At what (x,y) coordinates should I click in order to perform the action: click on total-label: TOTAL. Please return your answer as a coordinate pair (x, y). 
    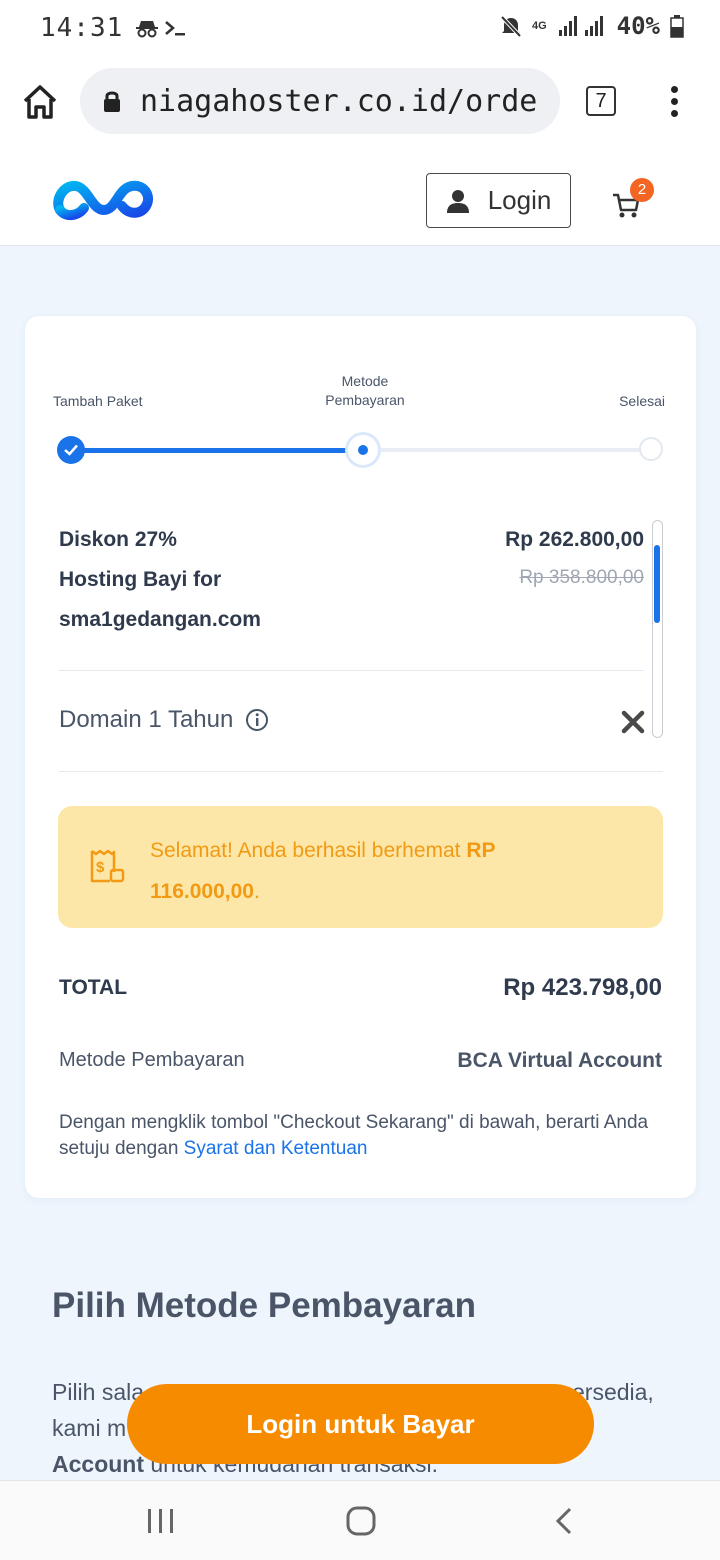
    Looking at the image, I should click on (93, 987).